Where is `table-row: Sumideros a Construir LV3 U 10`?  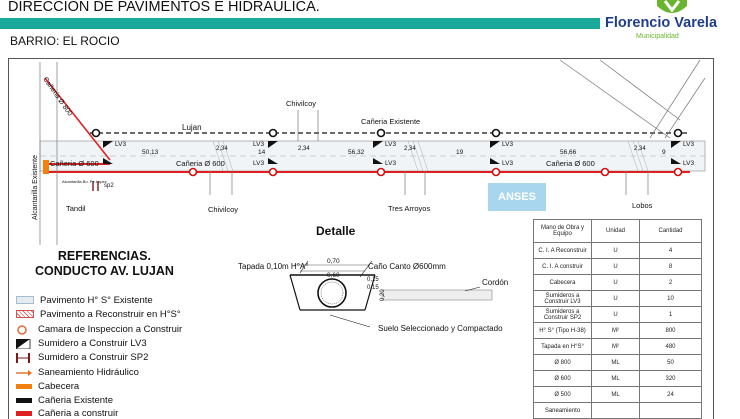
table-row: Sumideros a Construir LV3 U 10 is located at coordinates (617, 298).